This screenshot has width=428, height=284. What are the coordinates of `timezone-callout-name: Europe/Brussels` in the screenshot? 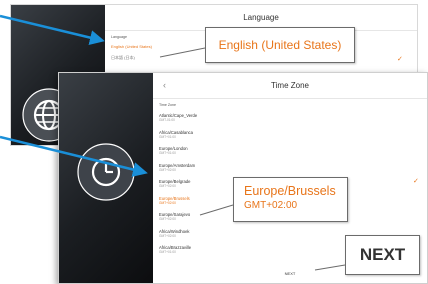 It's located at (290, 191).